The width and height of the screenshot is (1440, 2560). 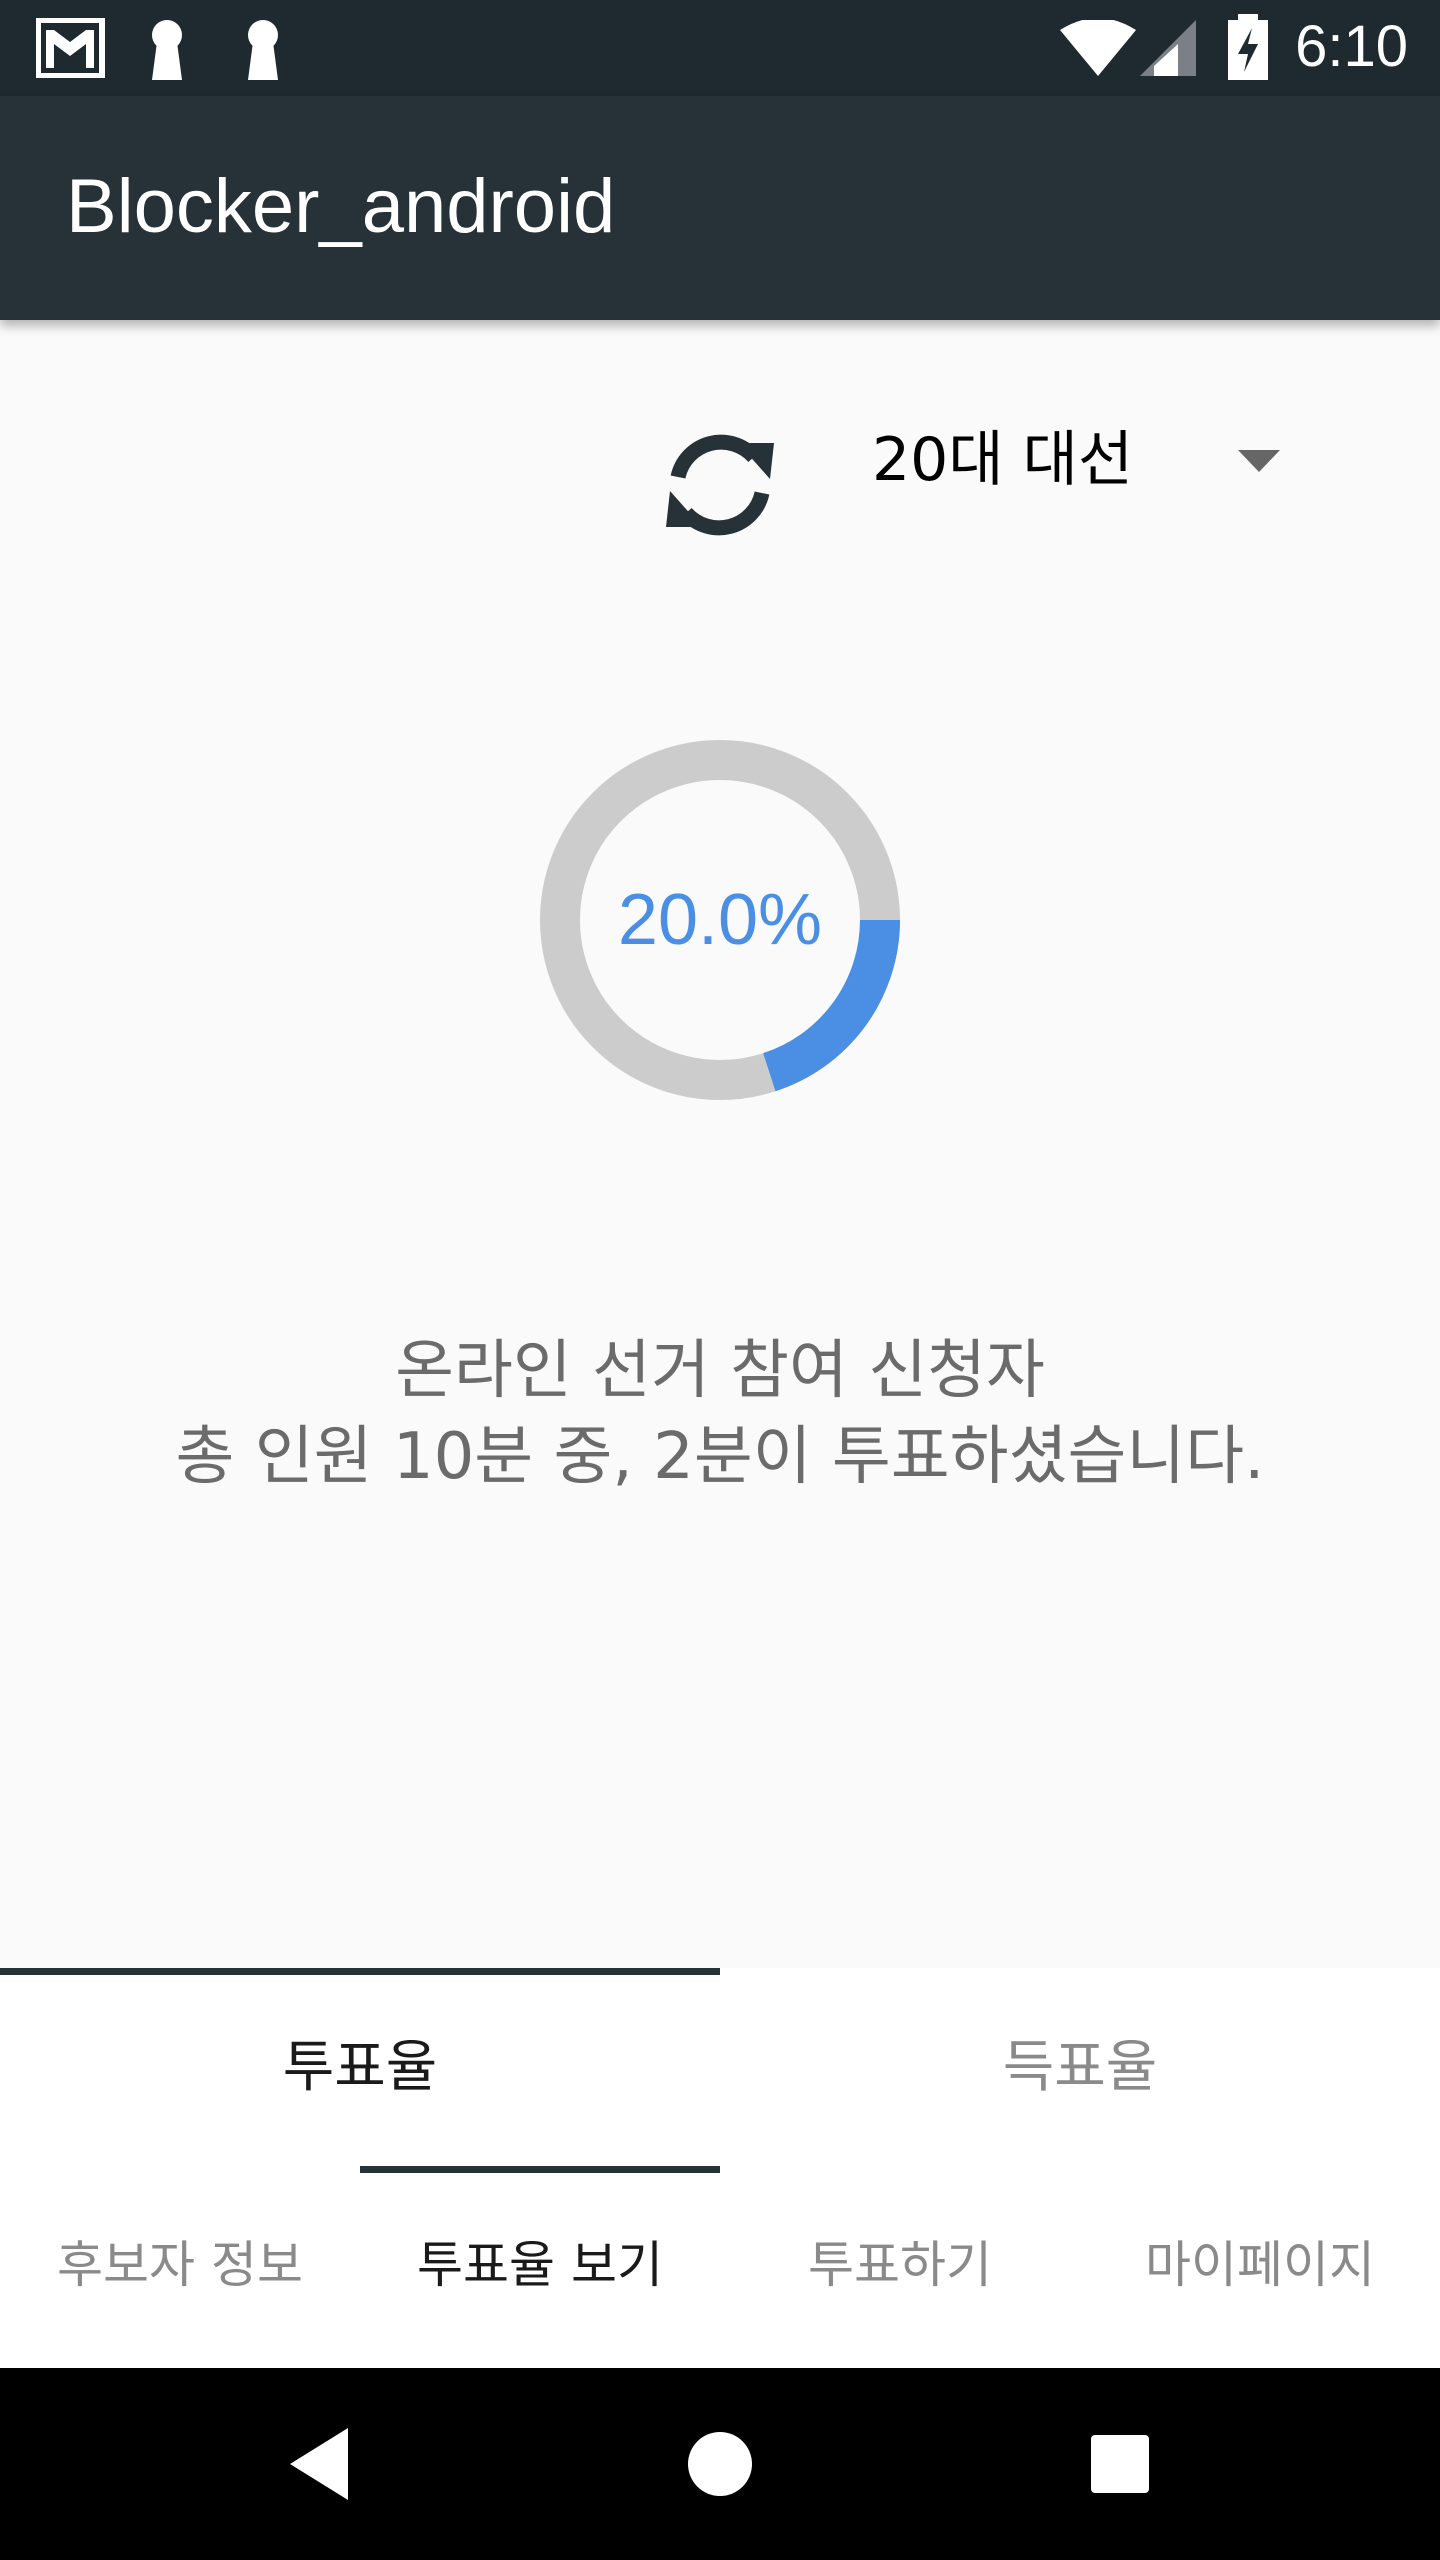 What do you see at coordinates (1003, 460) in the screenshot?
I see `election-selector-value: 20대 대선` at bounding box center [1003, 460].